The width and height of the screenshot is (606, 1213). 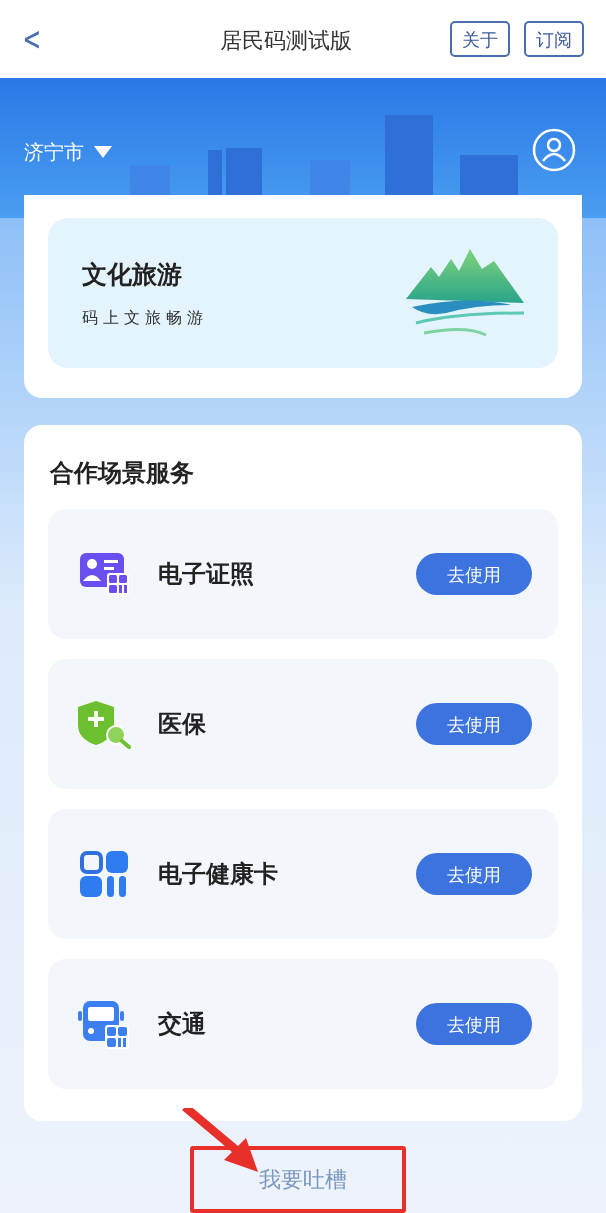 I want to click on profile-button, so click(x=554, y=150).